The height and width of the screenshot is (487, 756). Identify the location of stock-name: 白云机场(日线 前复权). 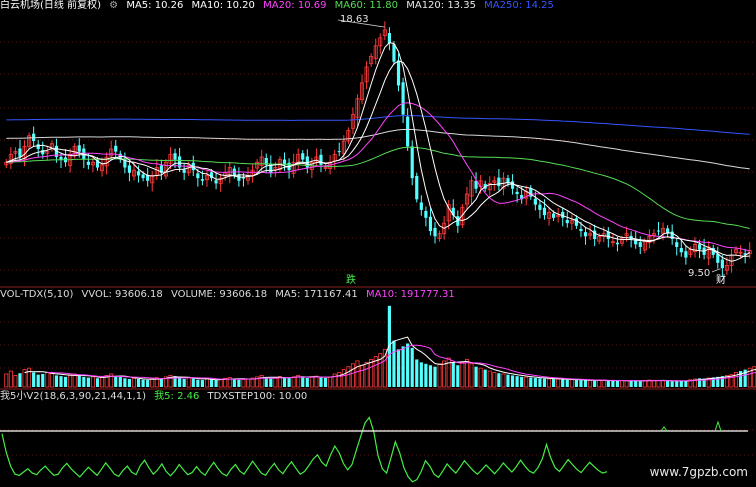
(50, 5).